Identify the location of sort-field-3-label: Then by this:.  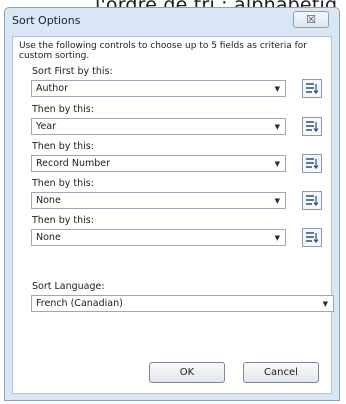
(63, 146).